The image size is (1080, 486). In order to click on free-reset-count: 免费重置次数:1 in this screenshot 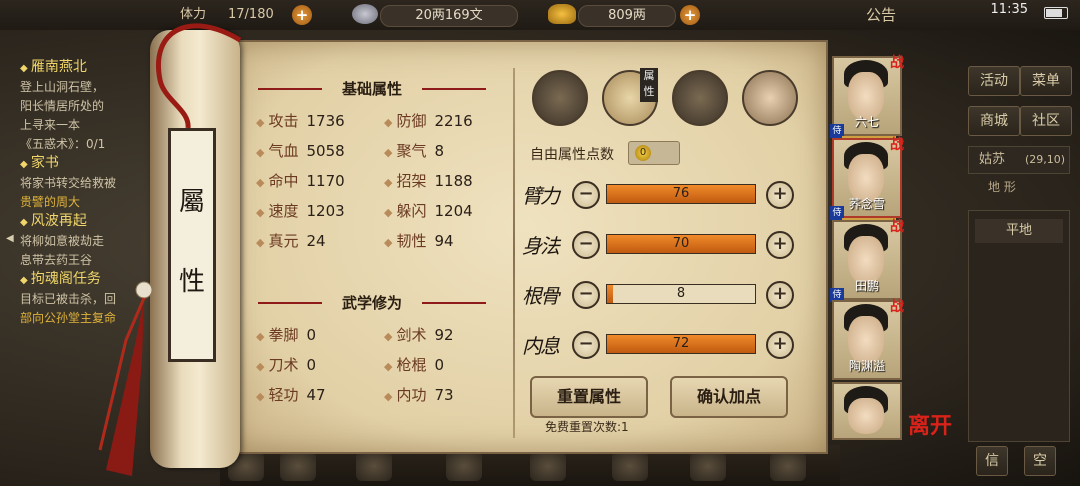, I will do `click(587, 427)`.